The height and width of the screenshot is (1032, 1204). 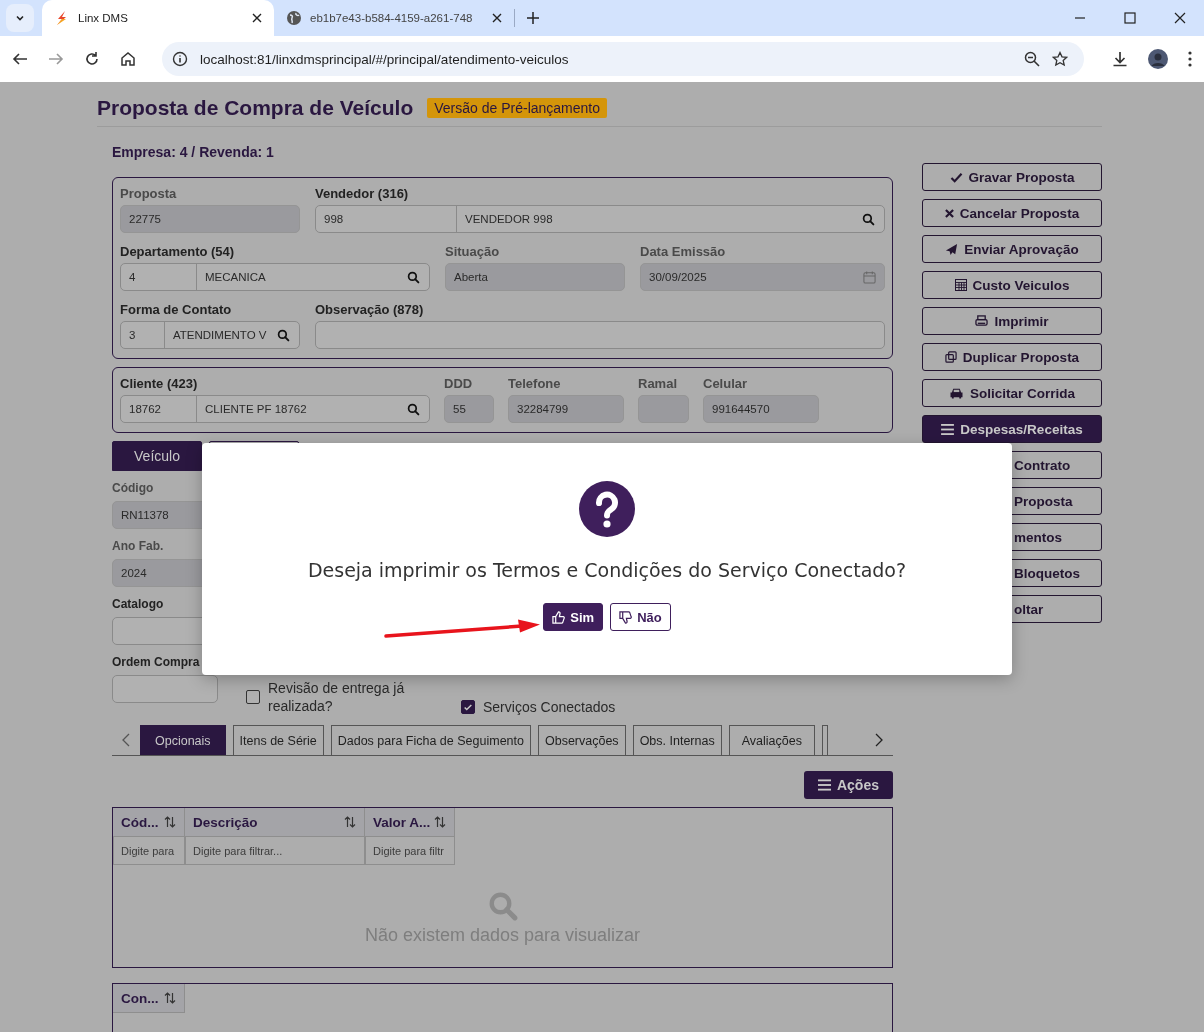 I want to click on field-label: Vendedor (316), so click(x=362, y=194).